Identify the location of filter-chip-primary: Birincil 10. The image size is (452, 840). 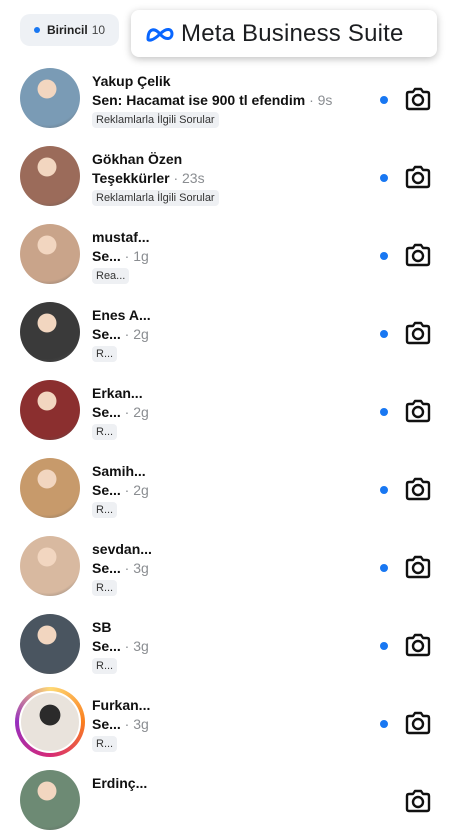
(70, 30).